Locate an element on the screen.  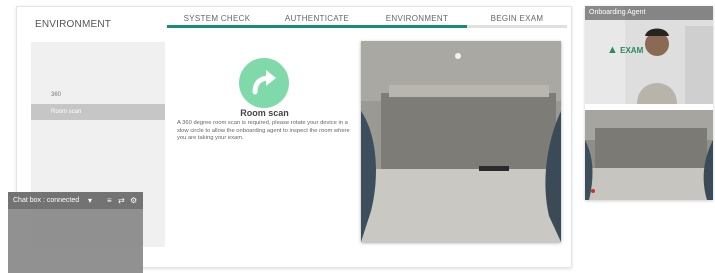
onboarding-agent-panel: Onboarding Agent ▲ EXAM is located at coordinates (649, 103).